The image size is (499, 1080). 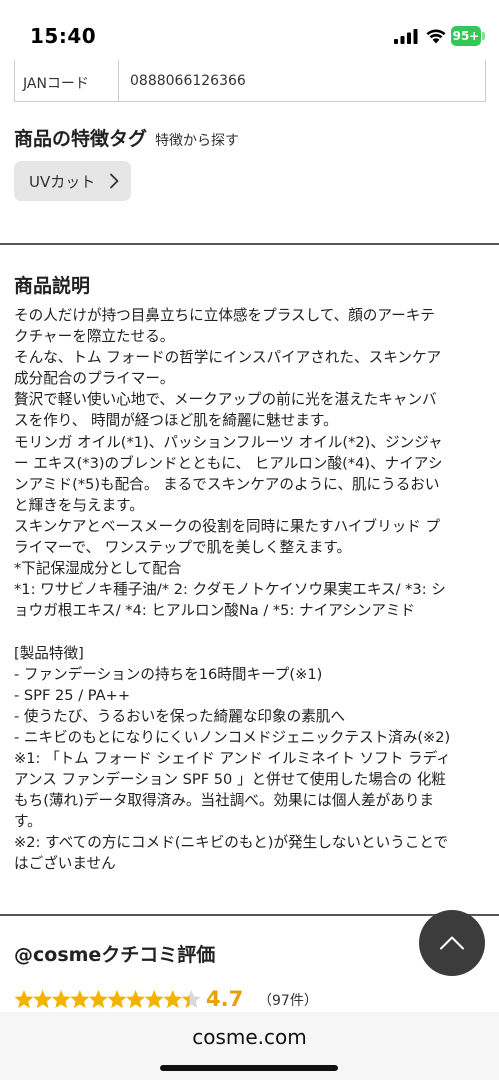 I want to click on chevron-up-icon, so click(x=452, y=943).